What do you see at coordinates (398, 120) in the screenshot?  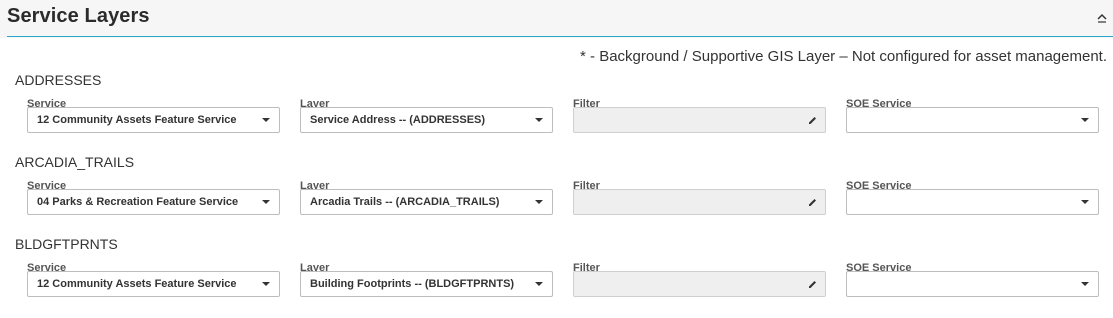 I see `layer-select-value: Service Address -- (ADDRESSES)` at bounding box center [398, 120].